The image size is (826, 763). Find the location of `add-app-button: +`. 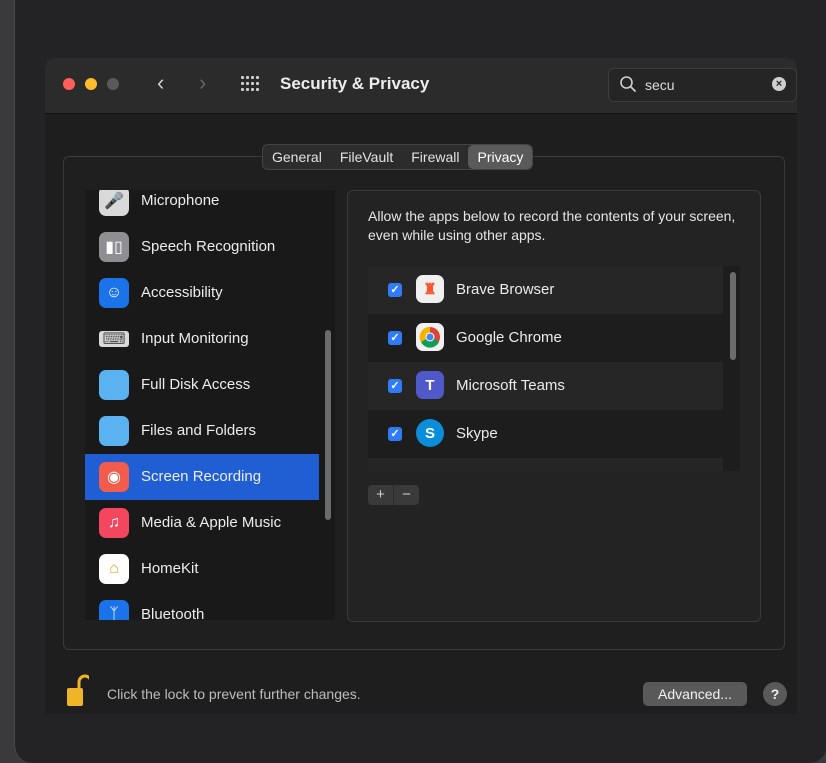

add-app-button: + is located at coordinates (380, 495).